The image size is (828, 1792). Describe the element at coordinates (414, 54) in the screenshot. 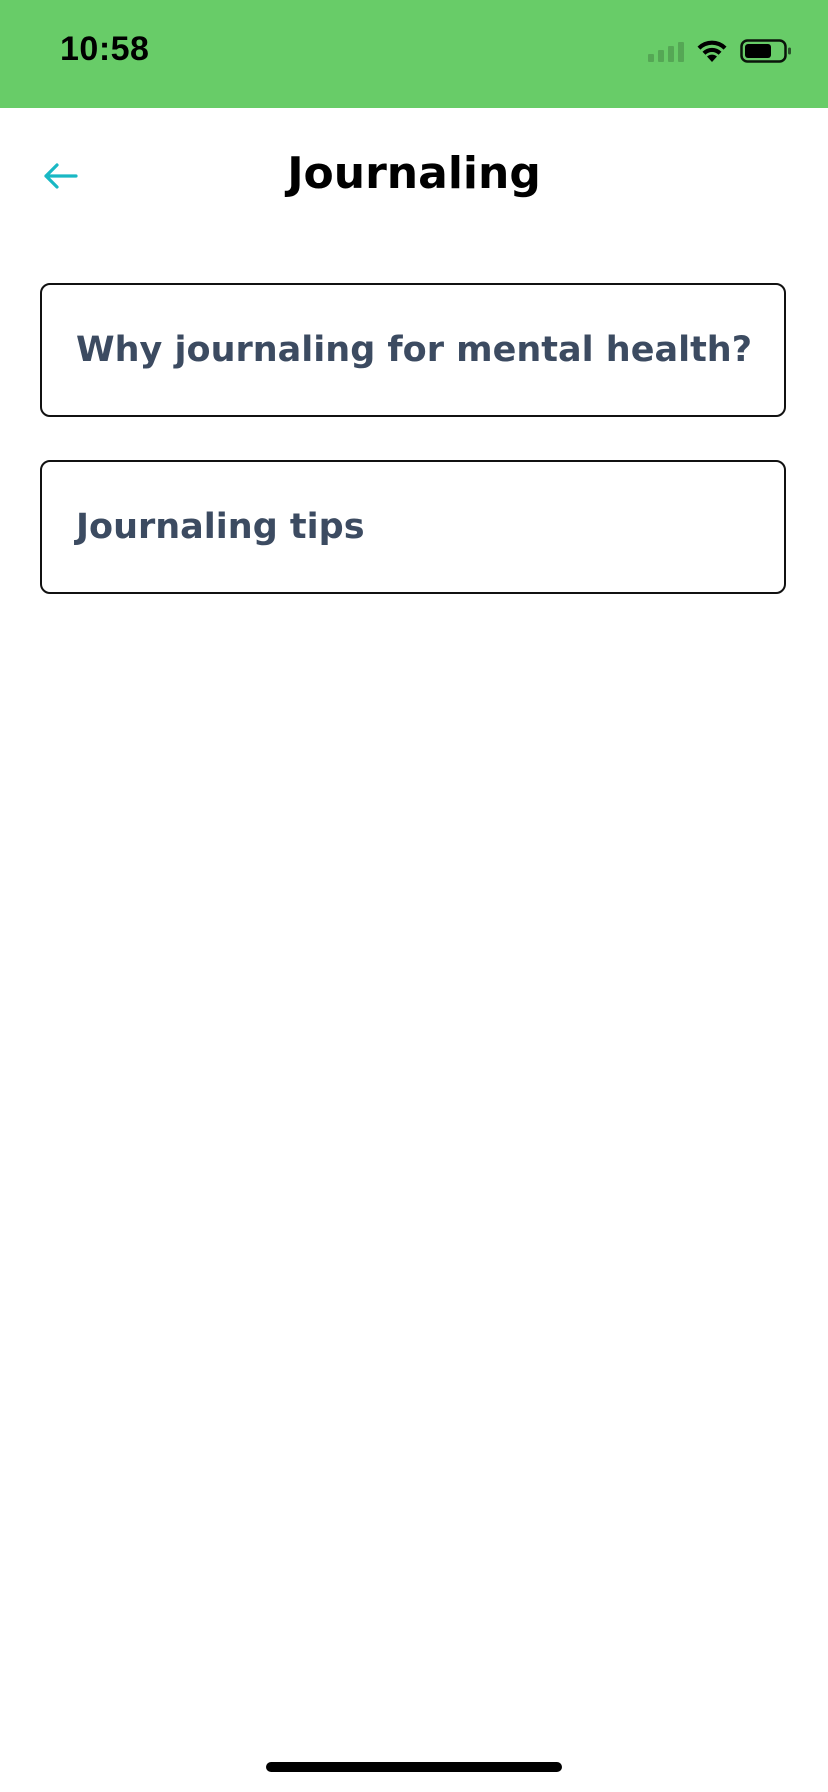

I see `status-bar: 10:58` at that location.